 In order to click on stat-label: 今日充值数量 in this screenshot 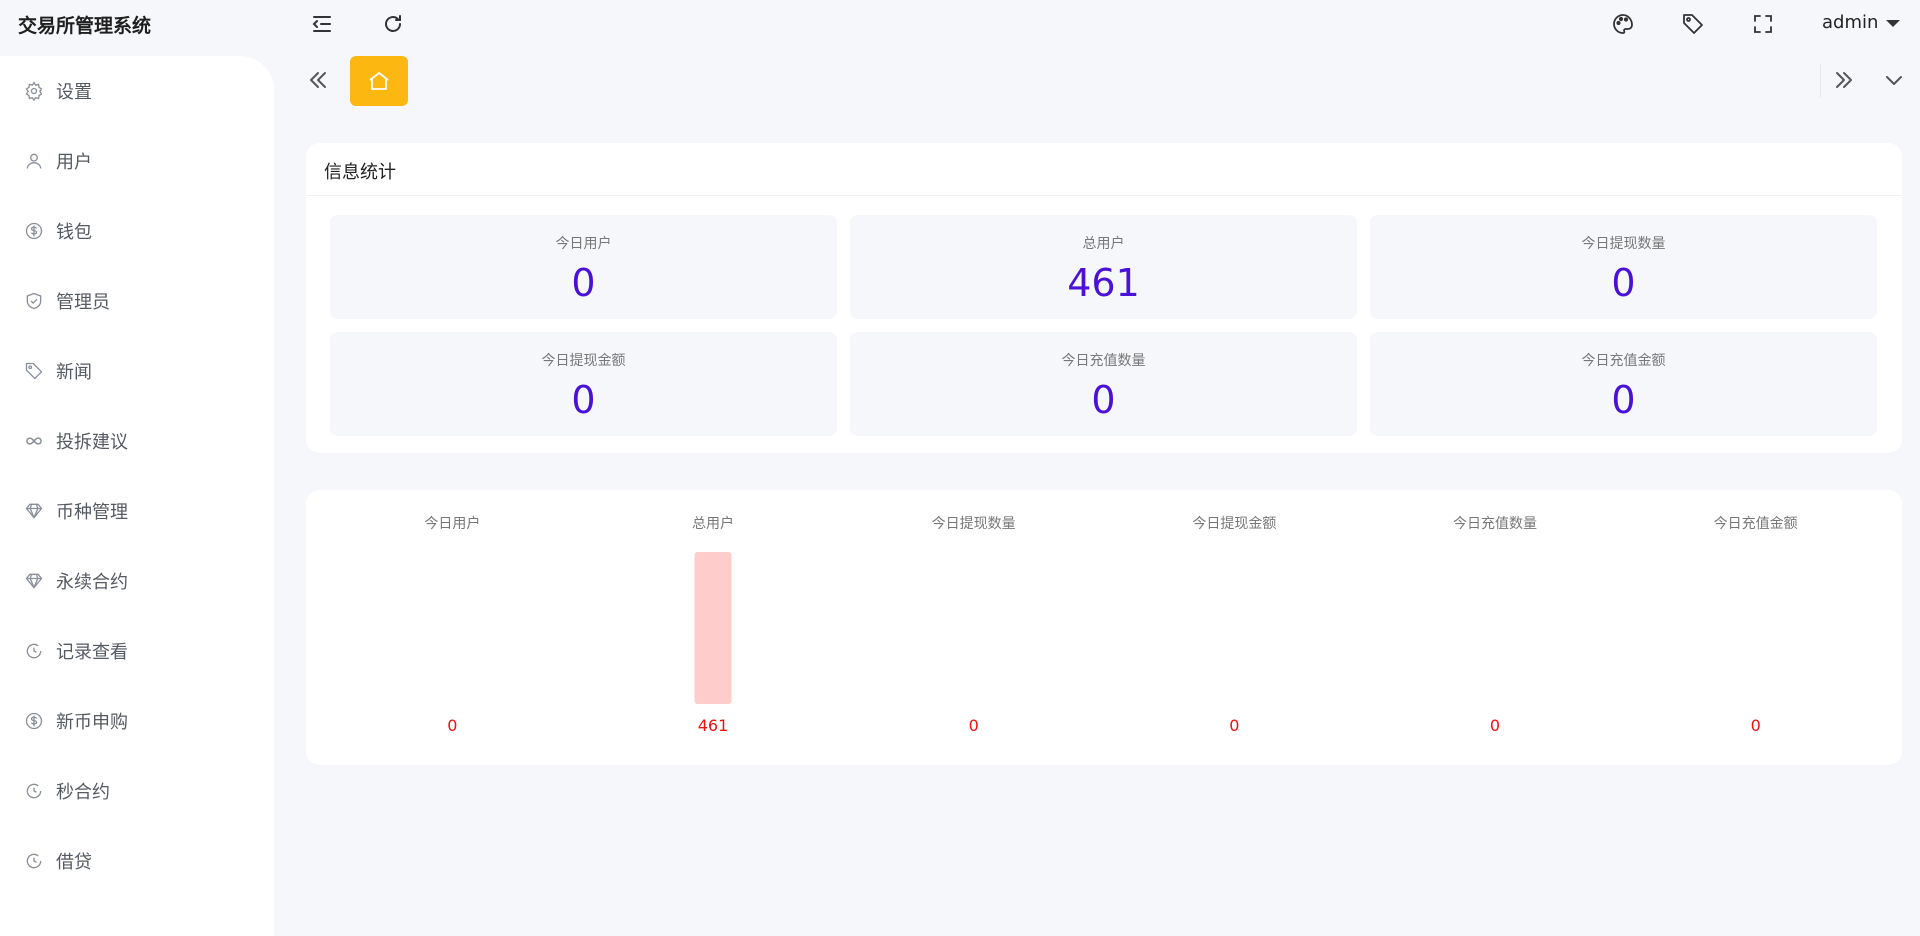, I will do `click(1103, 361)`.